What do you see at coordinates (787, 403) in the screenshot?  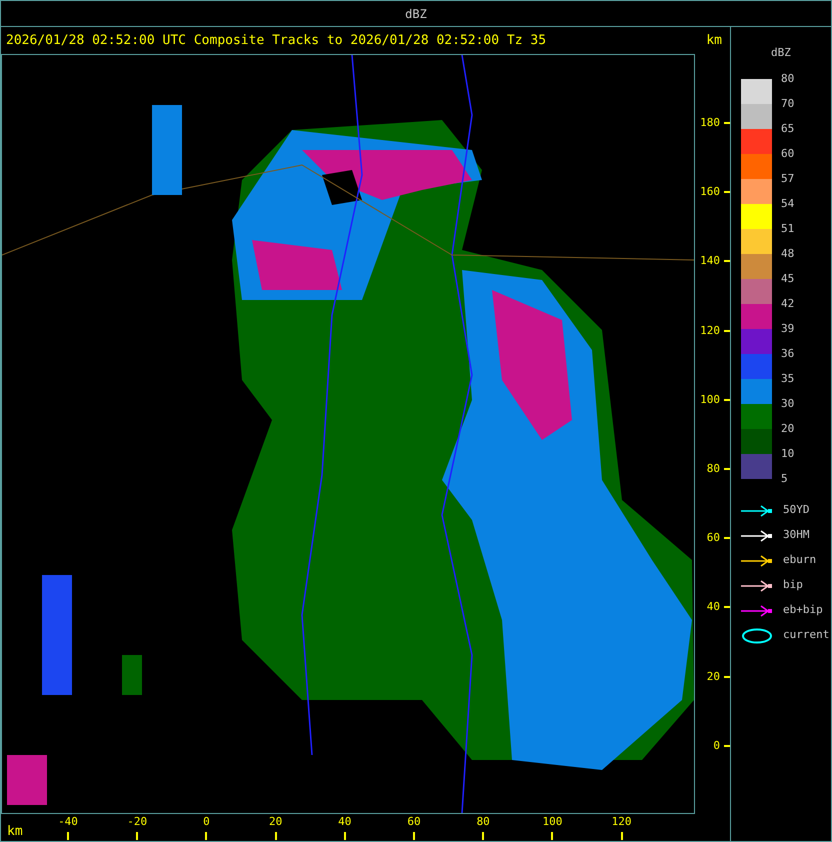 I see `scale-label: 30` at bounding box center [787, 403].